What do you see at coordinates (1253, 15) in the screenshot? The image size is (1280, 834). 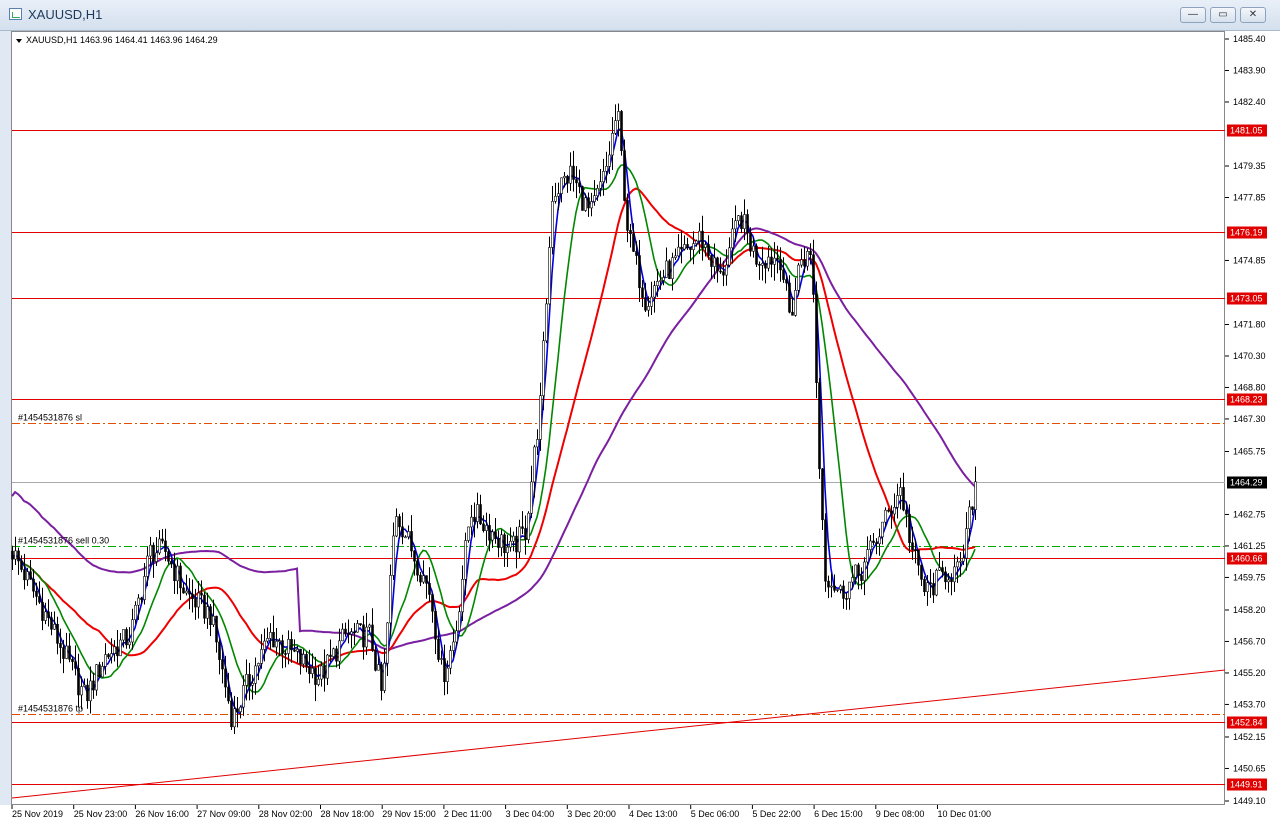 I see `close-button: ✕` at bounding box center [1253, 15].